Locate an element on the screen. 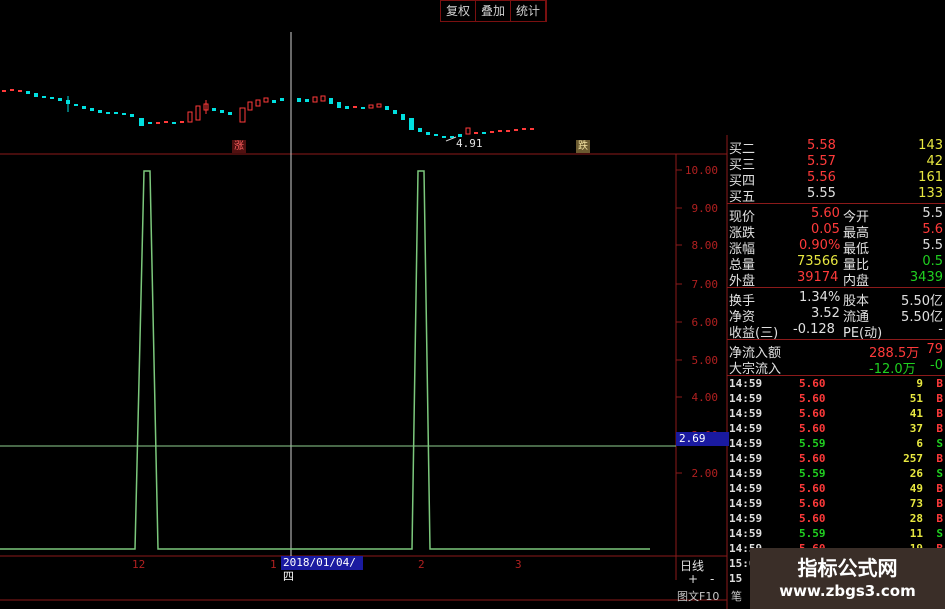 The width and height of the screenshot is (945, 609). stat-value: 5.60 is located at coordinates (825, 213).